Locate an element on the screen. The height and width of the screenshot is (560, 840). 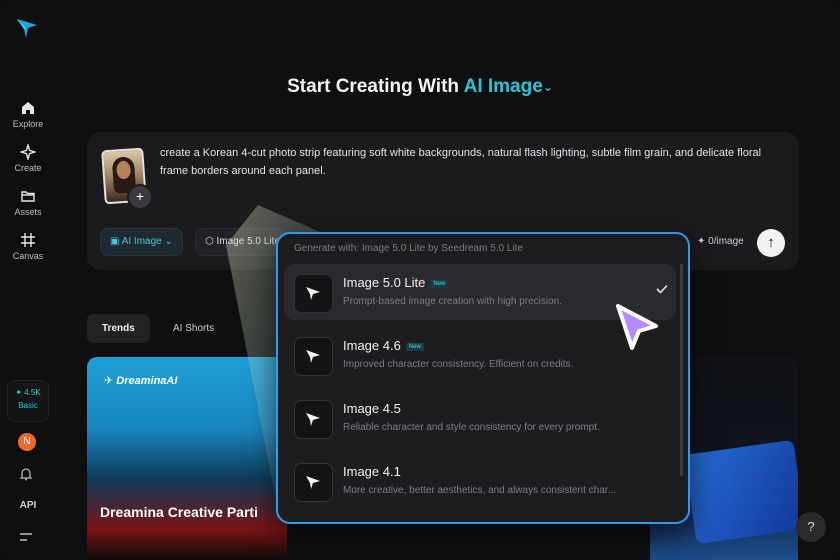
api-link: API is located at coordinates (28, 505).